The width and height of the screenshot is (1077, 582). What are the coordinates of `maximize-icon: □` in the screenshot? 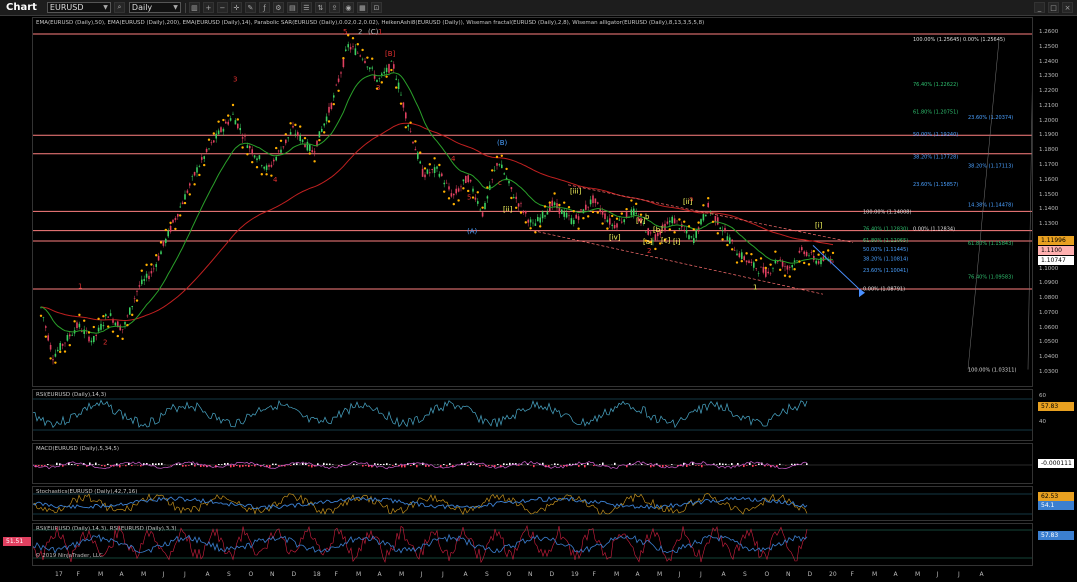 It's located at (1053, 7).